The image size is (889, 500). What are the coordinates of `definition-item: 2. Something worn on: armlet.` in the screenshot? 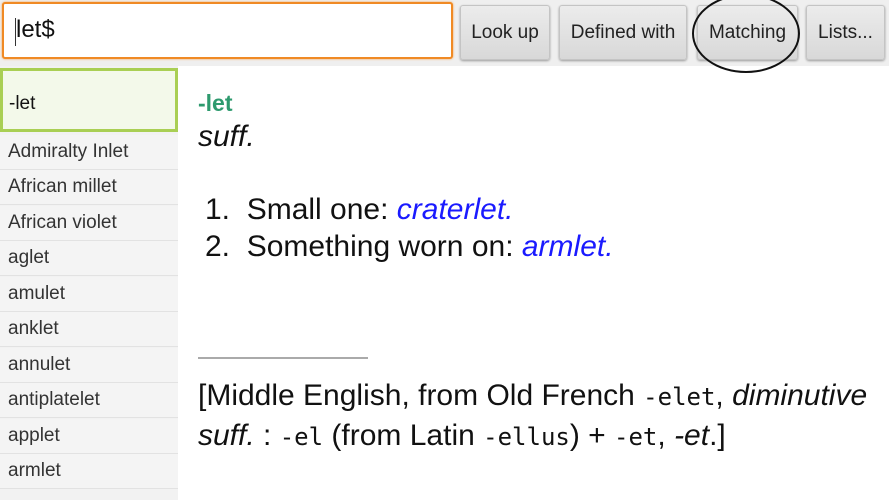 It's located at (409, 247).